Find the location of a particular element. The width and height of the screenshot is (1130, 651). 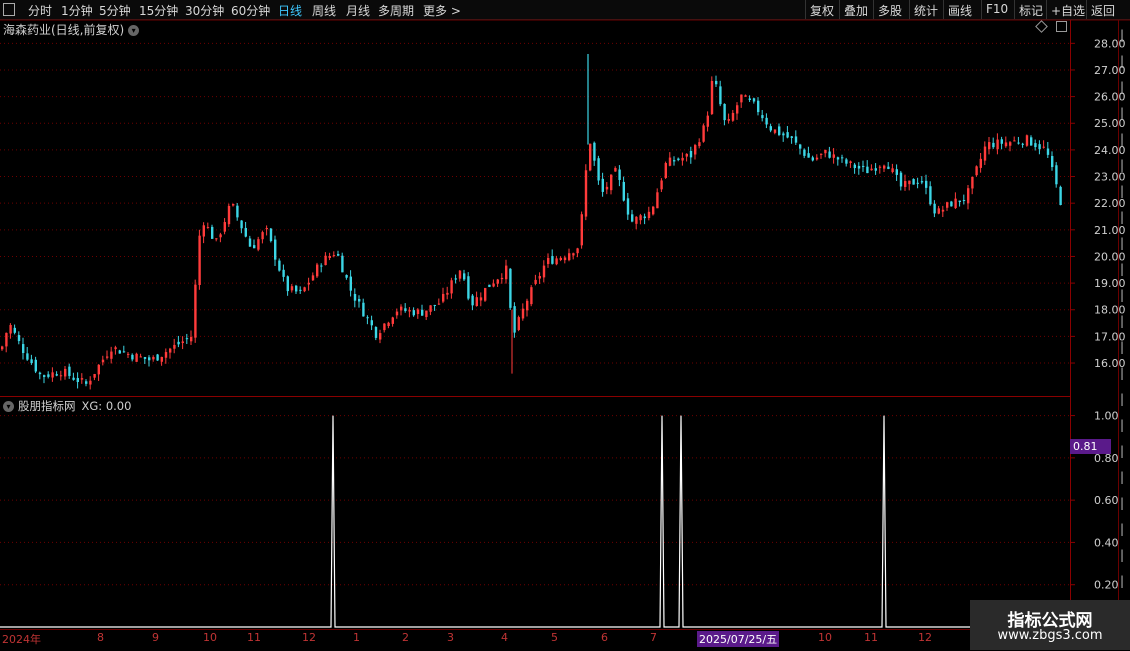

date-tick-label: 7 is located at coordinates (653, 637).